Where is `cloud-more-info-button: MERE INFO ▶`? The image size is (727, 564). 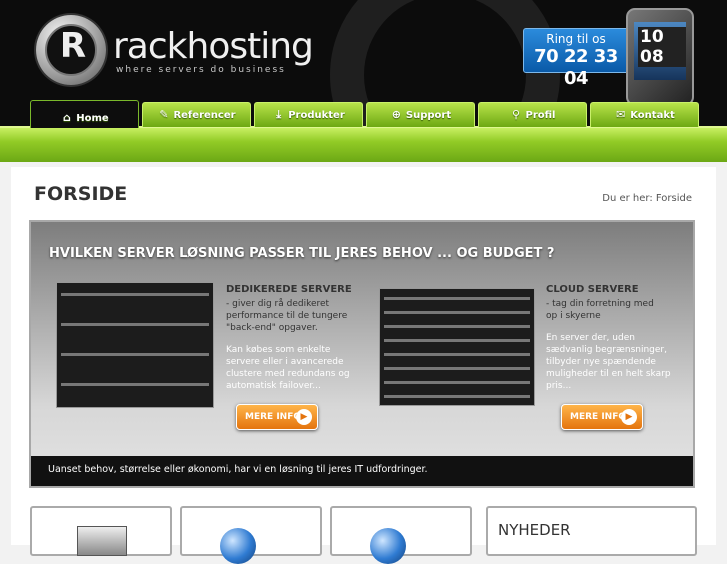 cloud-more-info-button: MERE INFO ▶ is located at coordinates (602, 417).